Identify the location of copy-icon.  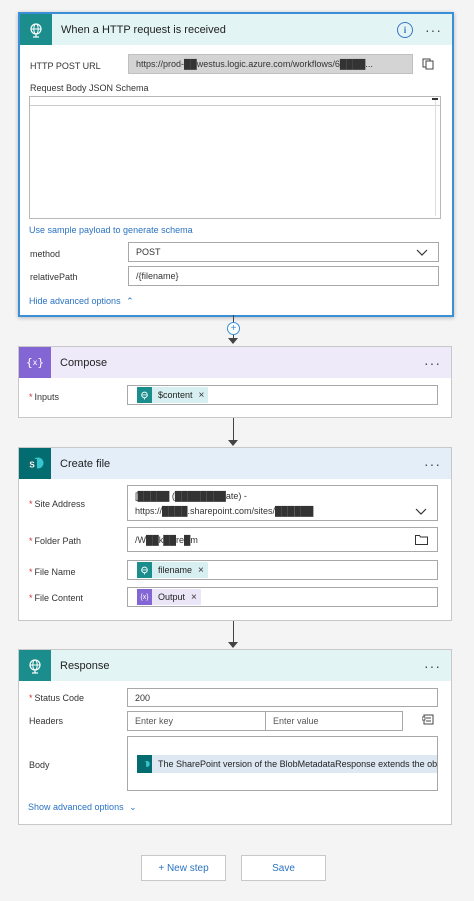
(428, 64).